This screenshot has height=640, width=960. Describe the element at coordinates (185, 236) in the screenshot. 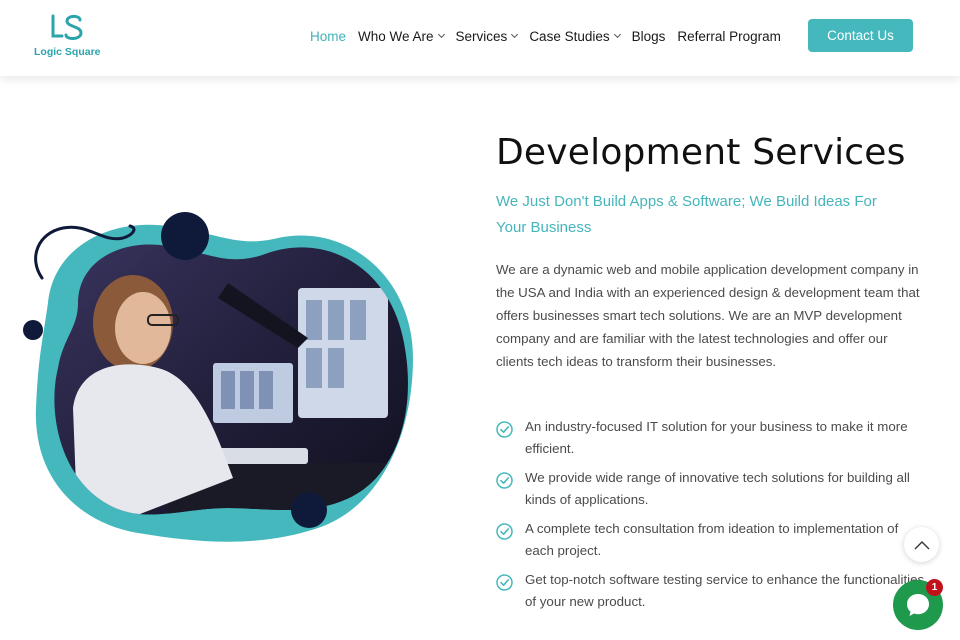

I see `decorative-dot-large` at that location.